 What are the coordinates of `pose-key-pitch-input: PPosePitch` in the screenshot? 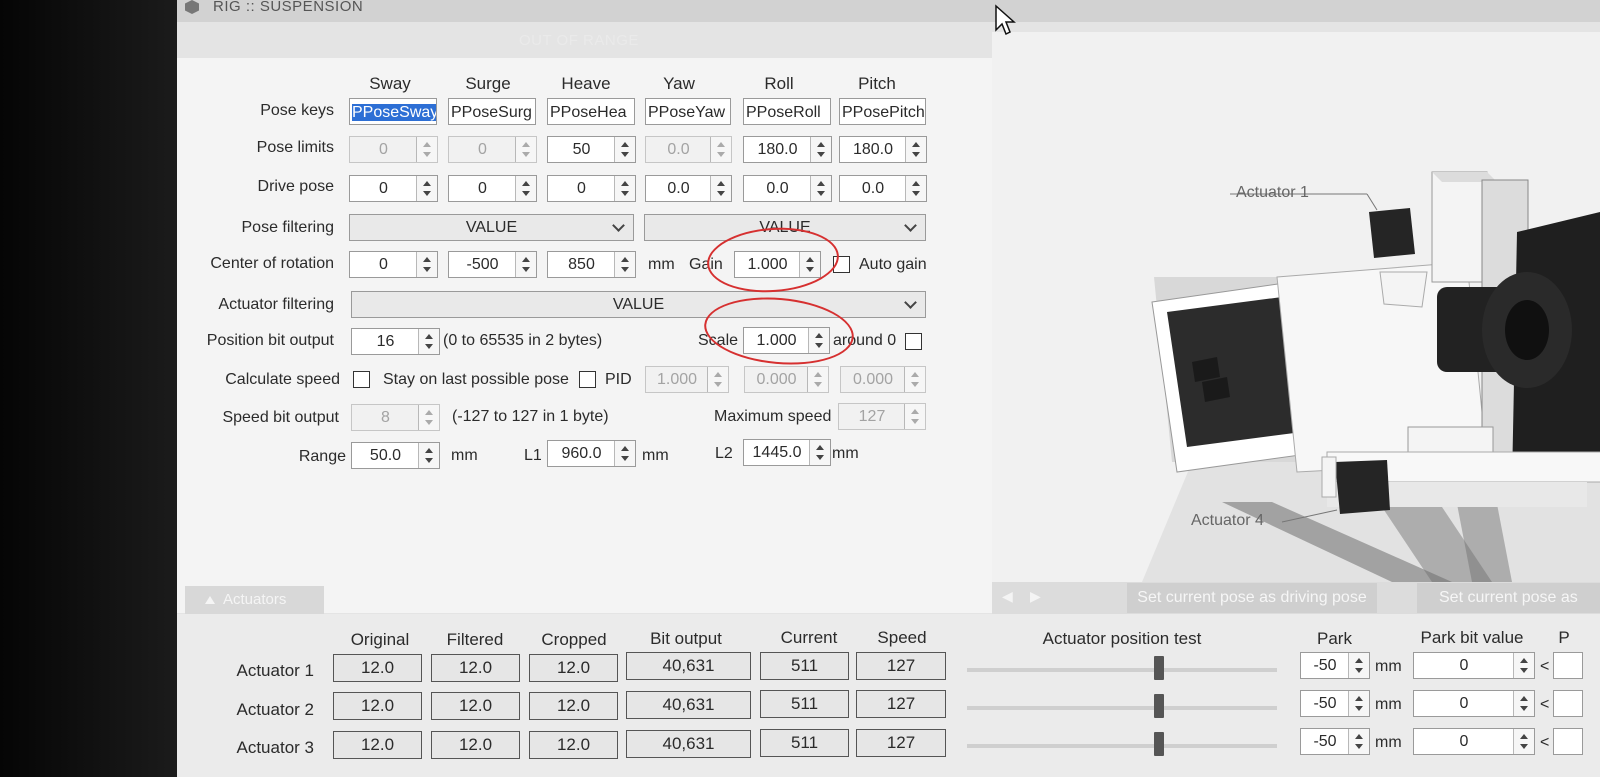 It's located at (882, 111).